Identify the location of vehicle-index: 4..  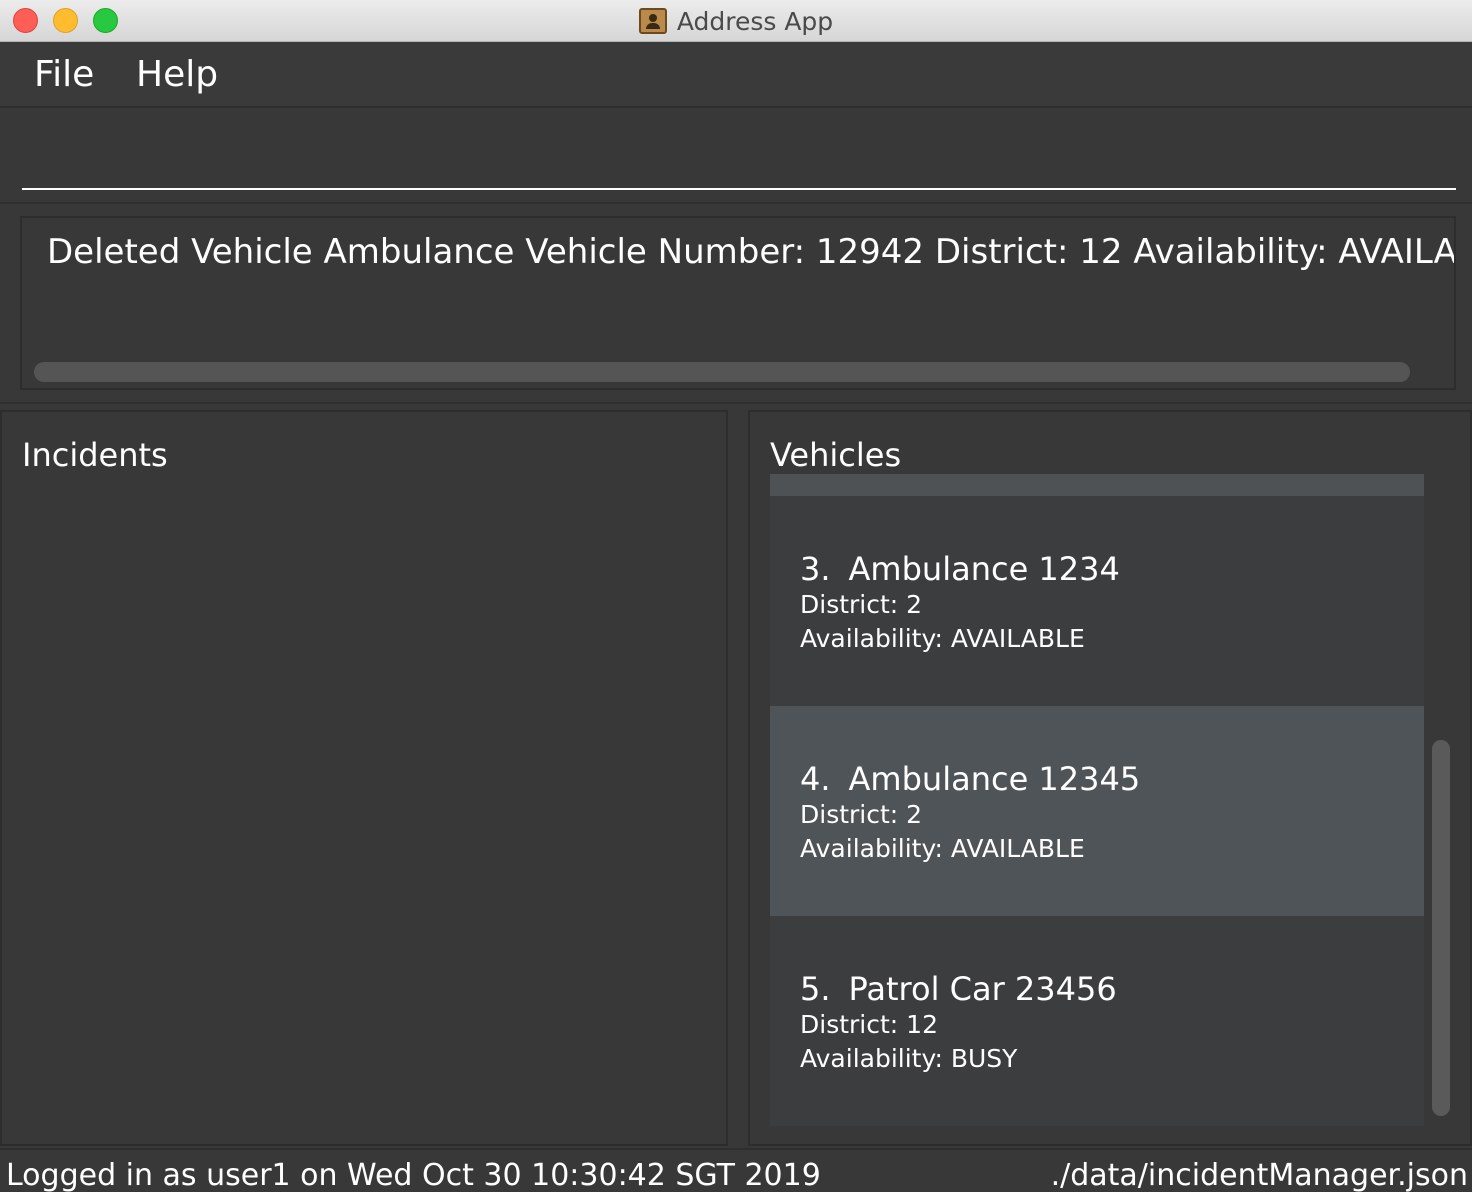
(815, 779).